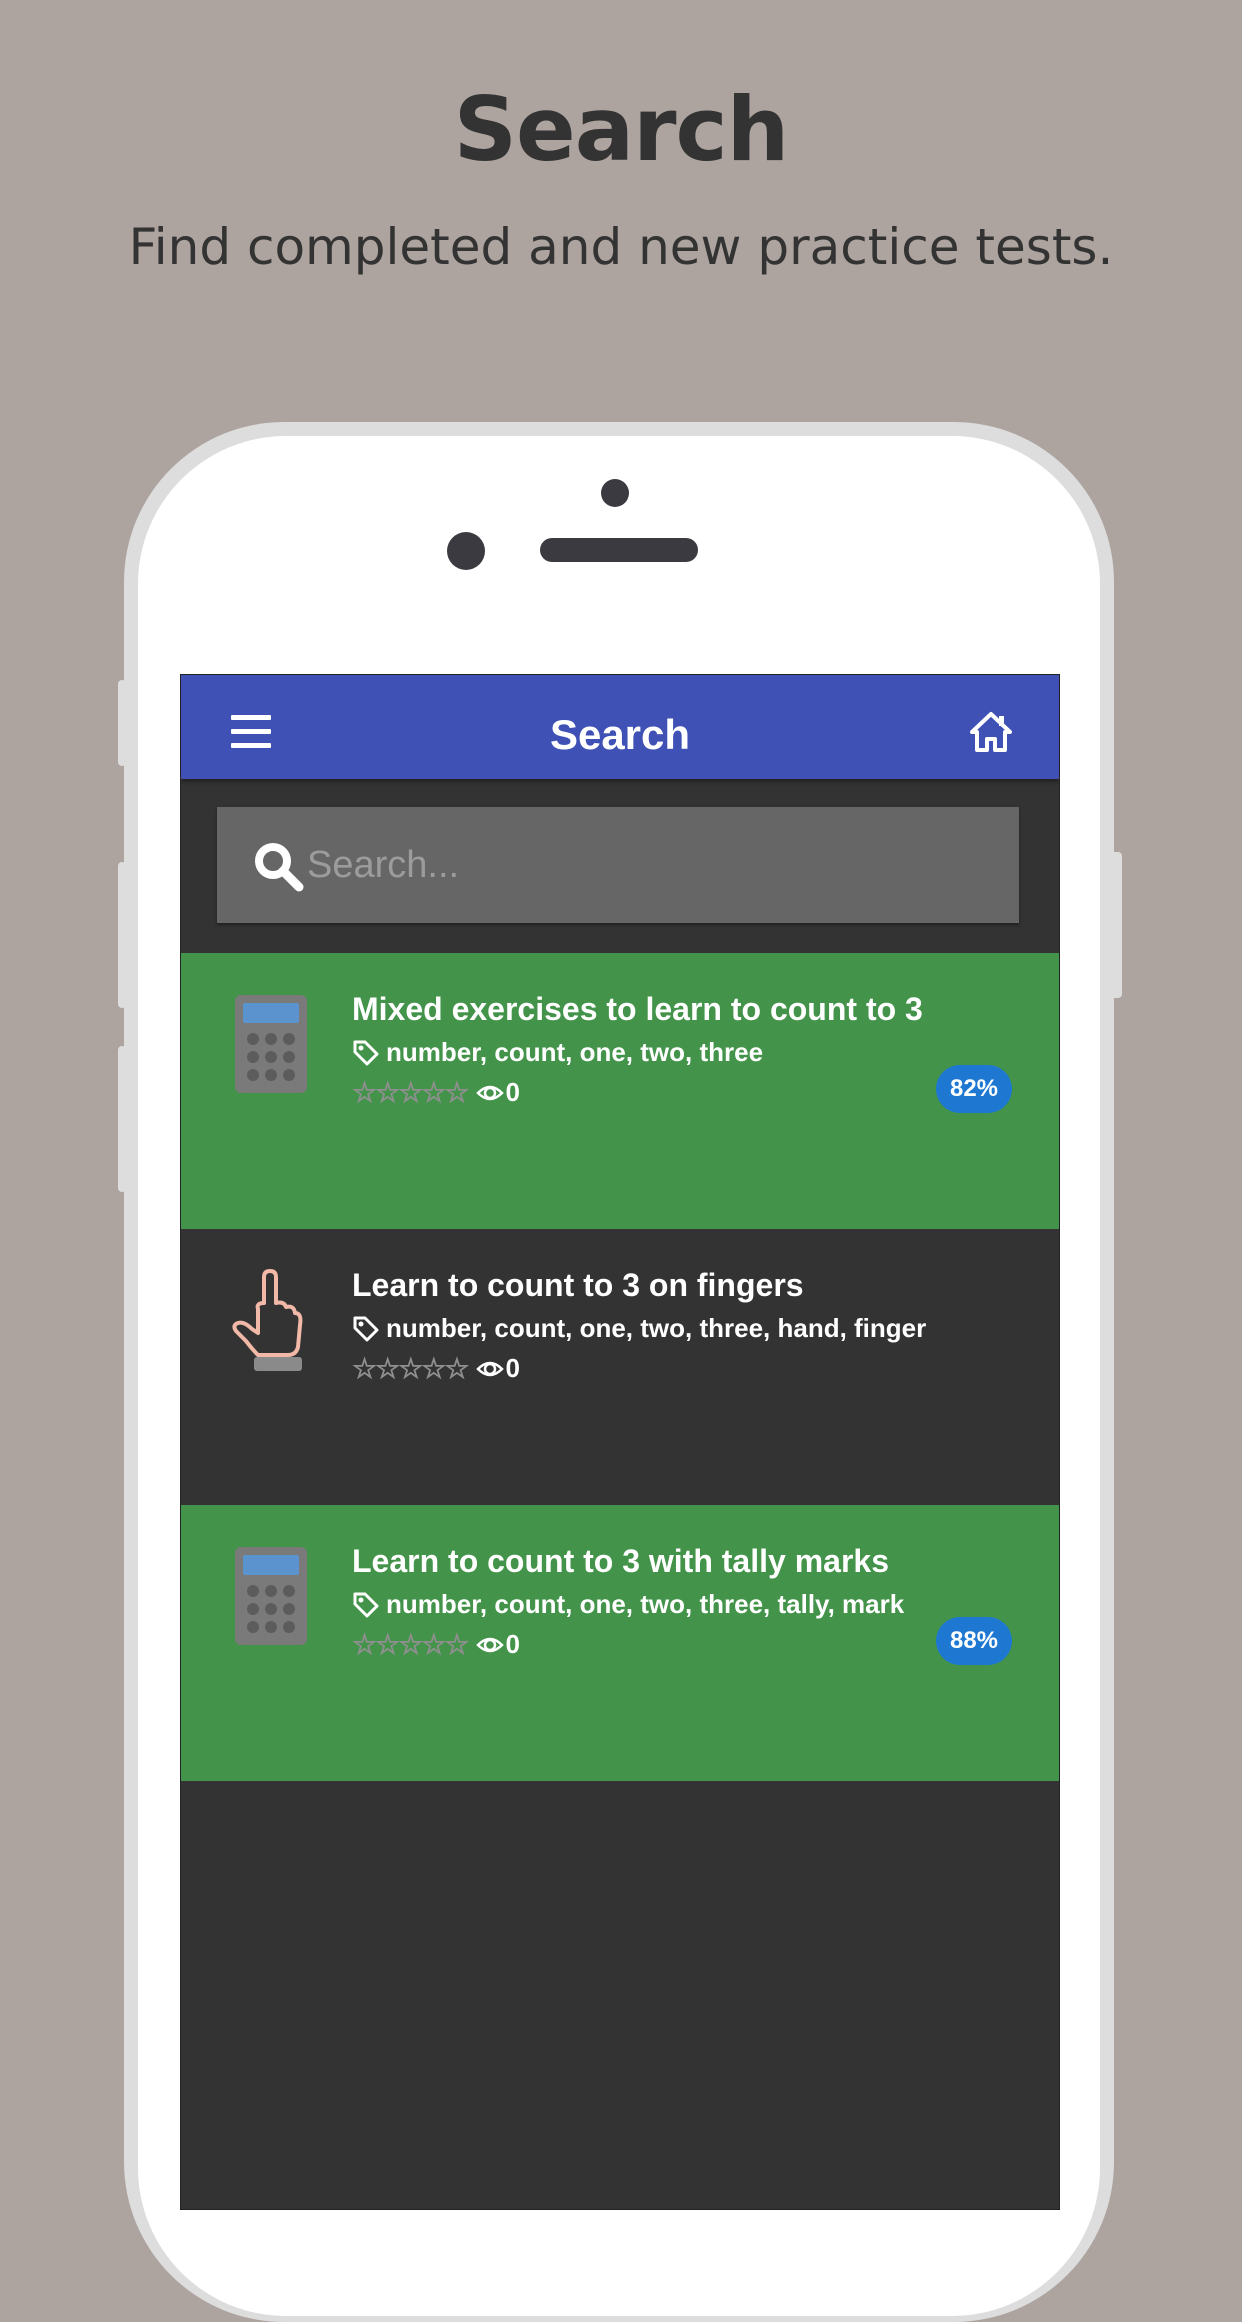 This screenshot has height=2322, width=1242. I want to click on phone-power-button, so click(1116, 925).